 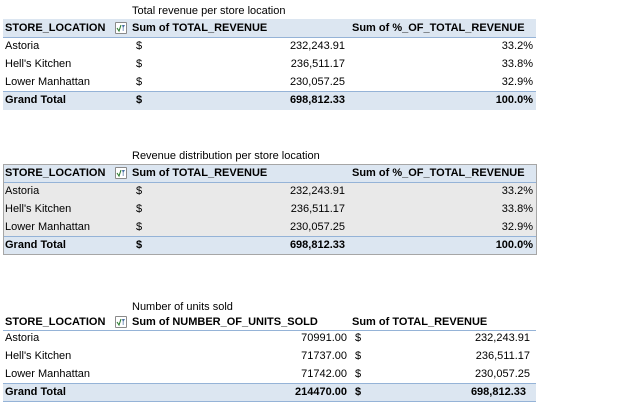 What do you see at coordinates (324, 338) in the screenshot?
I see `units-value: 70991.00` at bounding box center [324, 338].